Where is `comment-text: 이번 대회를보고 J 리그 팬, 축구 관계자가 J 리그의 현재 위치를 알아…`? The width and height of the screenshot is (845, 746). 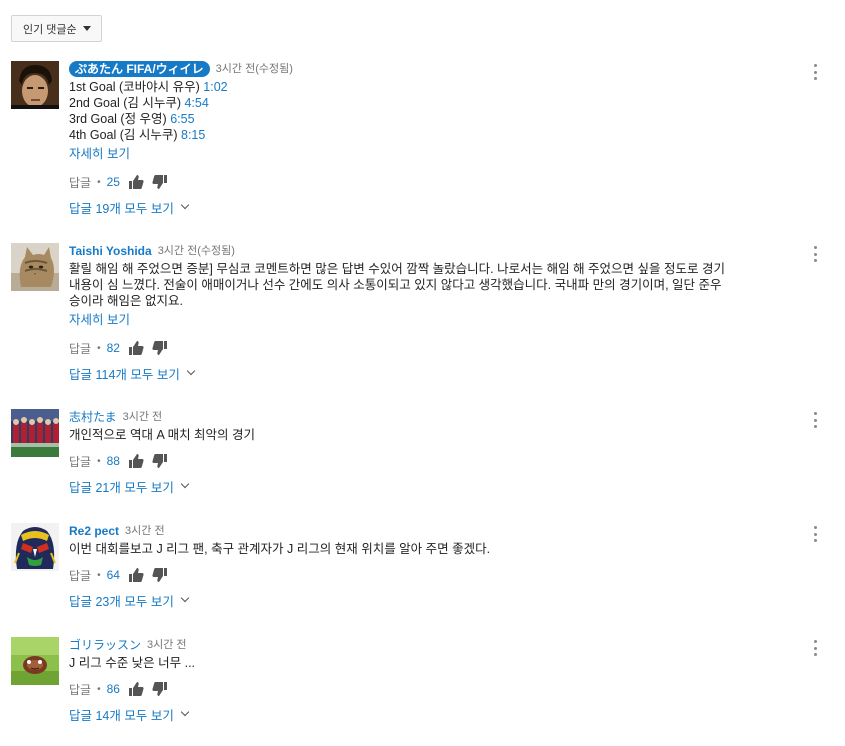 comment-text: 이번 대회를보고 J 리그 팬, 축구 관계자가 J 리그의 현재 위치를 알아… is located at coordinates (280, 549).